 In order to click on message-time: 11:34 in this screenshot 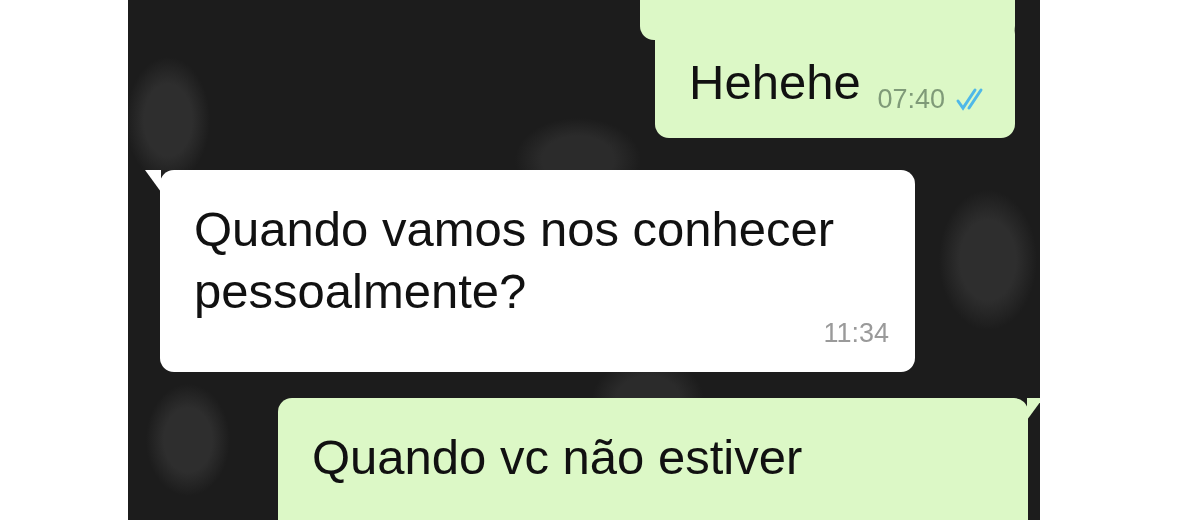, I will do `click(856, 333)`.